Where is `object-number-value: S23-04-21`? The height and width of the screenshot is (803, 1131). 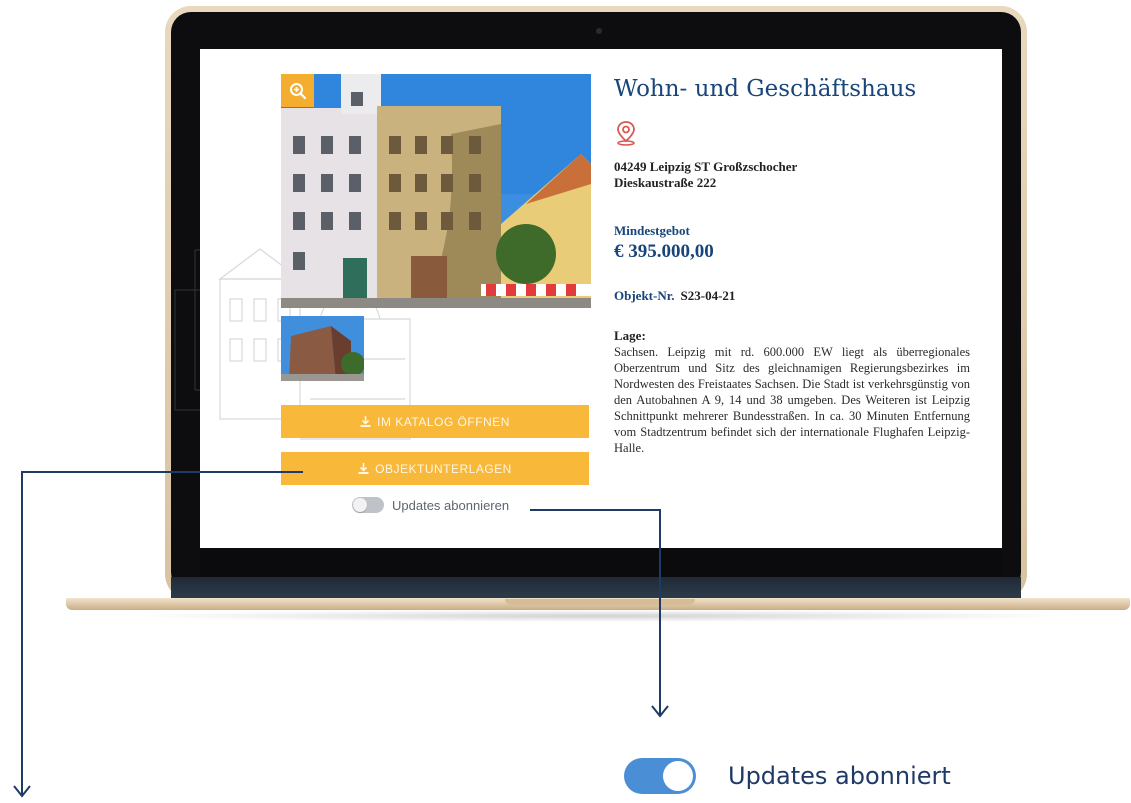 object-number-value: S23-04-21 is located at coordinates (708, 295).